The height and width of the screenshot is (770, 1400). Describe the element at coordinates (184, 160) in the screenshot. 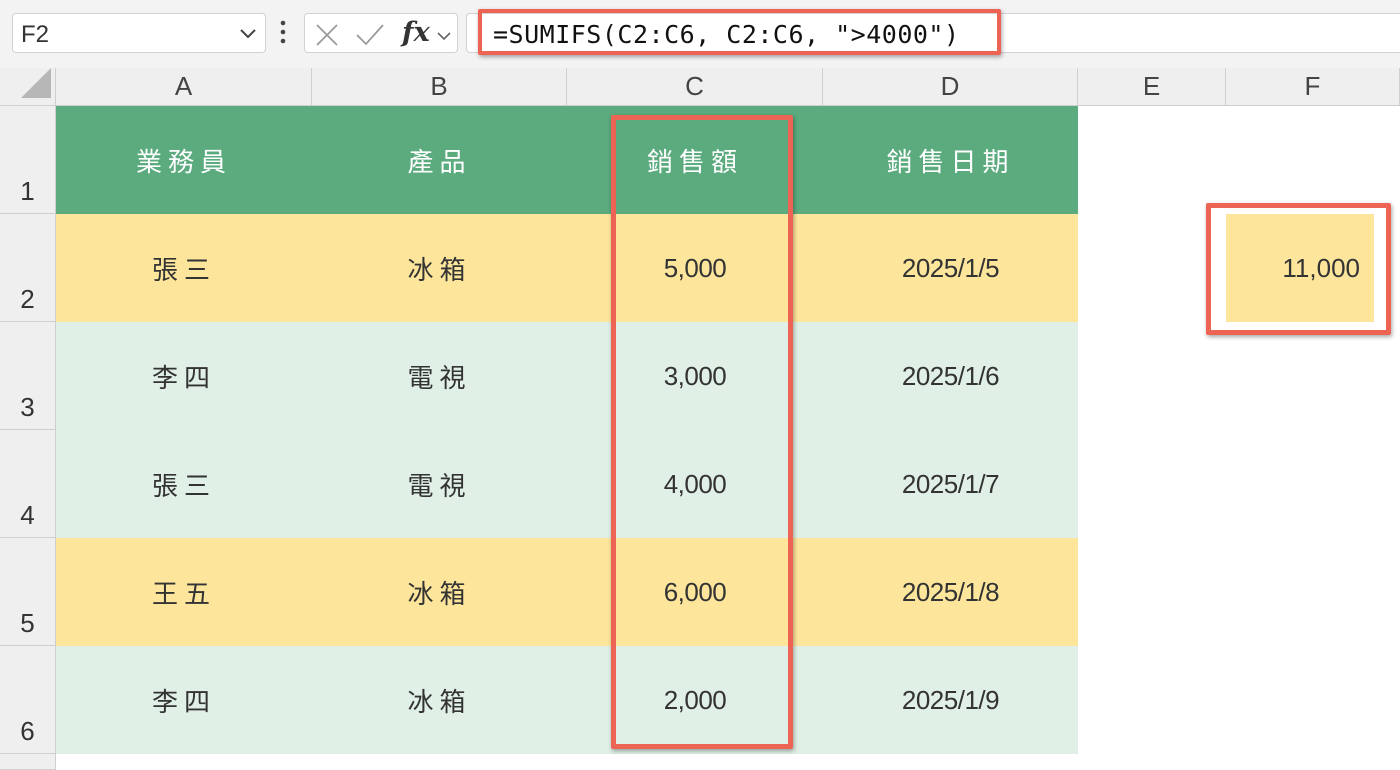

I see `cell-a1: 業務員` at that location.